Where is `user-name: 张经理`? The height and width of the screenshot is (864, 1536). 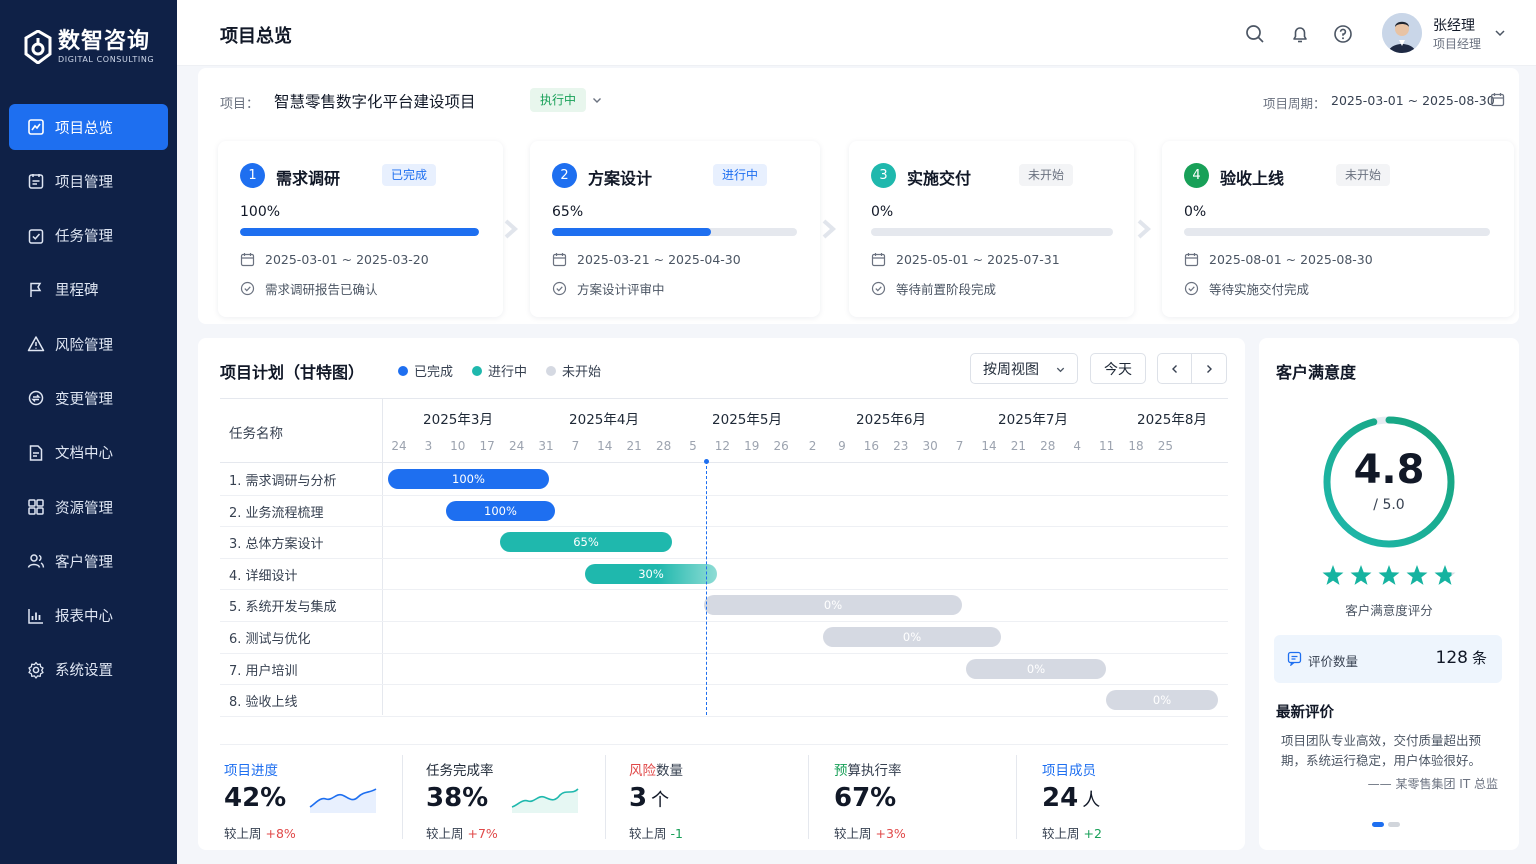 user-name: 张经理 is located at coordinates (1454, 25).